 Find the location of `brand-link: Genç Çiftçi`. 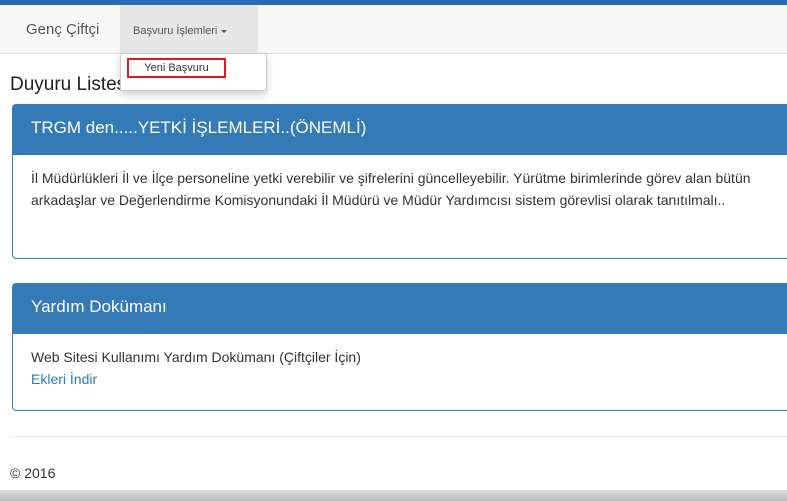

brand-link: Genç Çiftçi is located at coordinates (62, 29).